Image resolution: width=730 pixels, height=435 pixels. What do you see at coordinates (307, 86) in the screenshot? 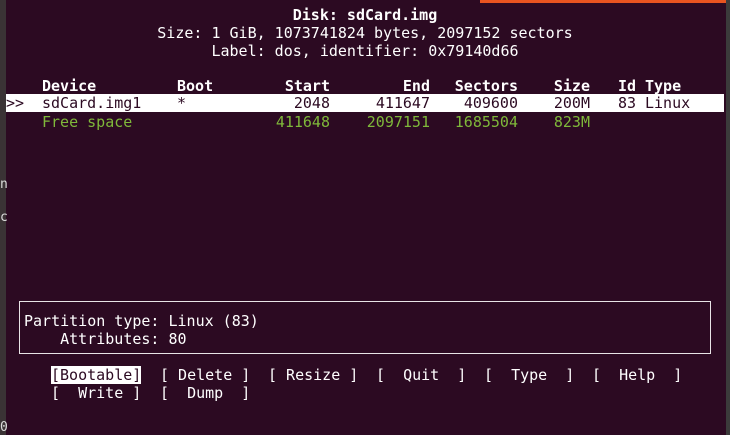
I see `column-header-start: Start` at bounding box center [307, 86].